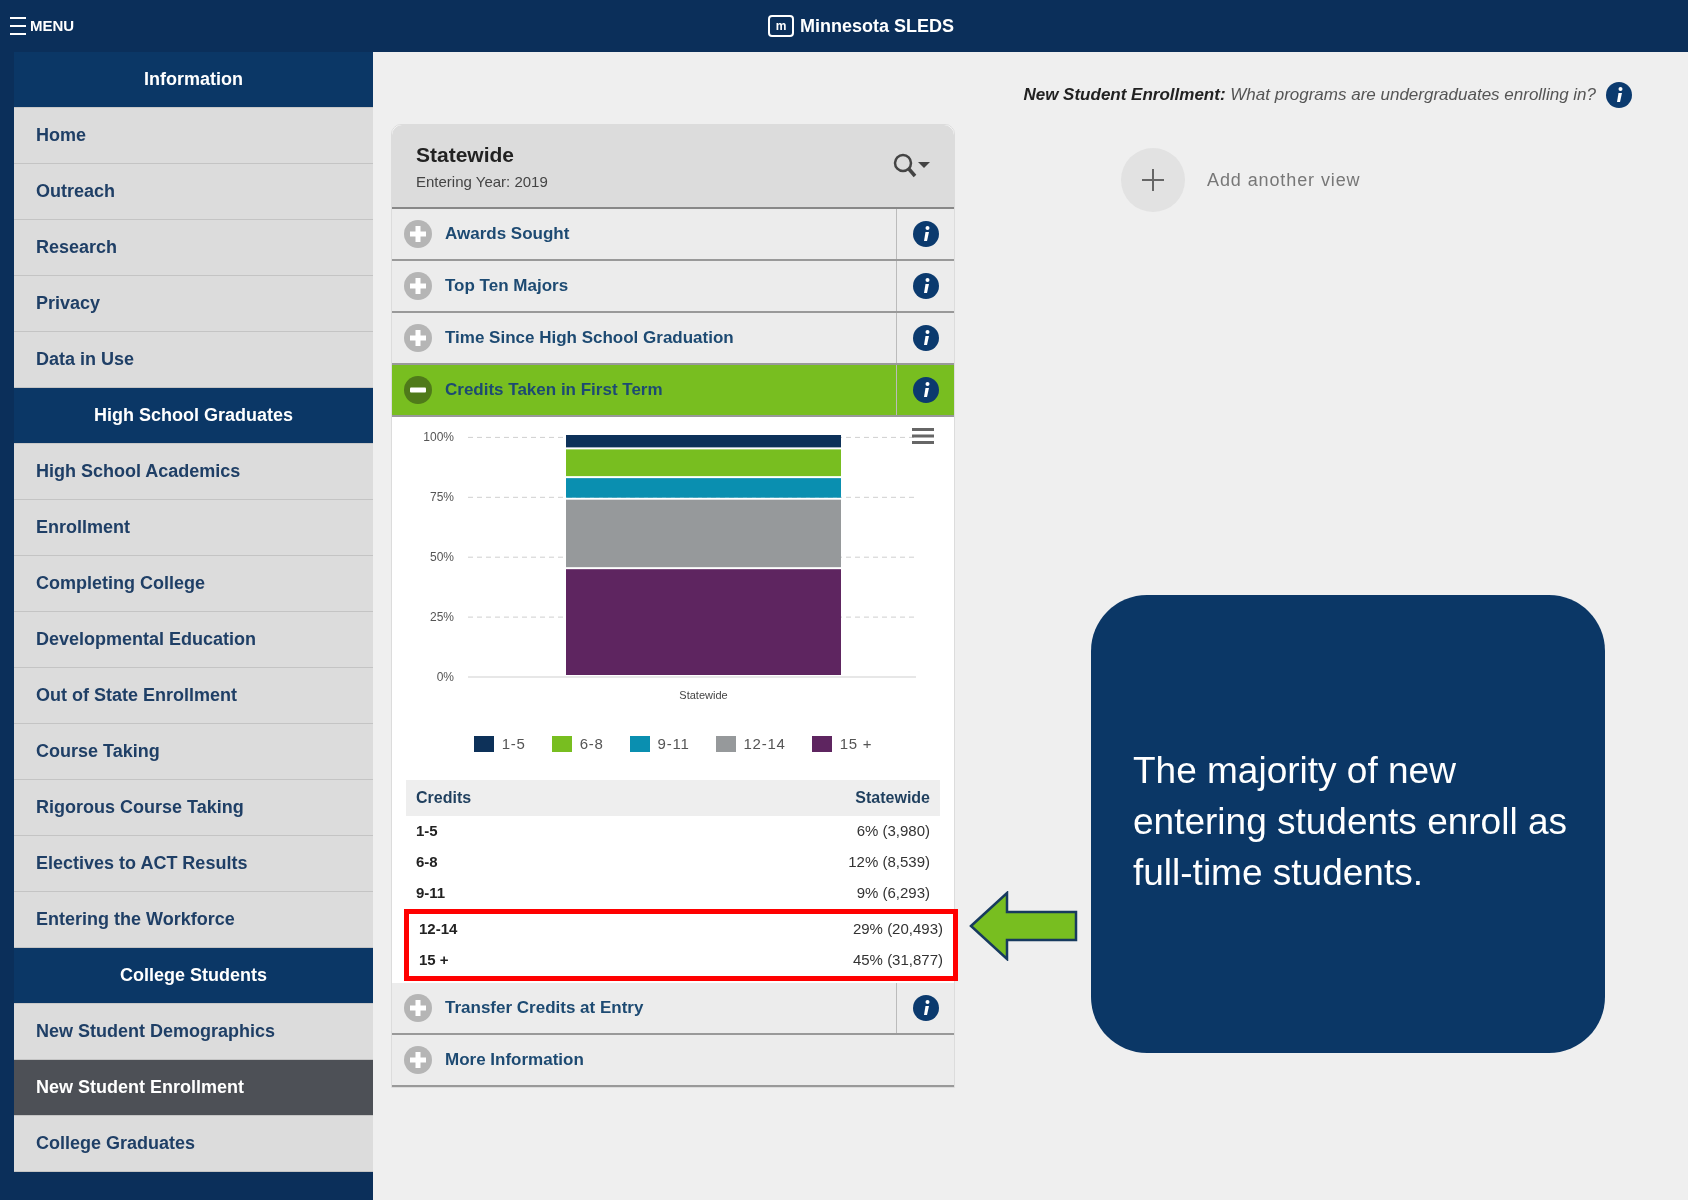 The height and width of the screenshot is (1200, 1688). Describe the element at coordinates (438, 437) in the screenshot. I see `axis-label: 100%` at that location.